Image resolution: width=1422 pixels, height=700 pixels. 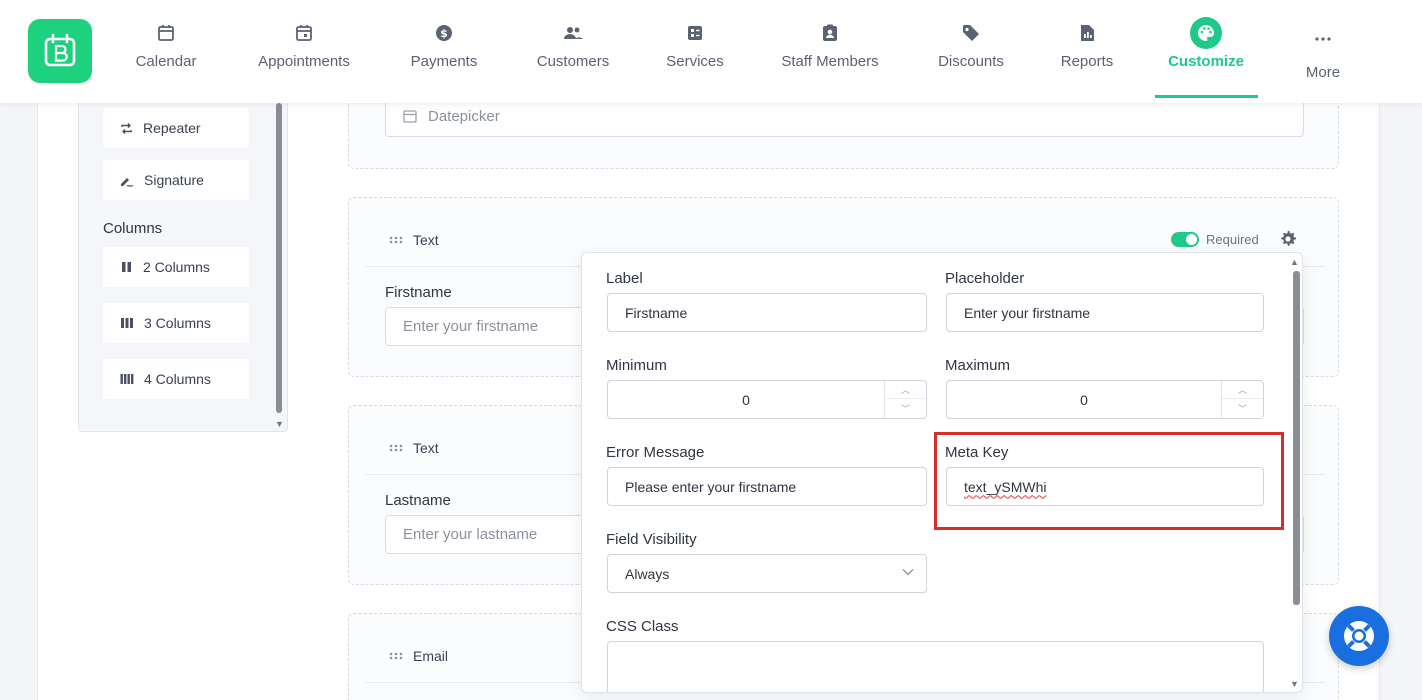 I want to click on minimum-setting-input: 0 ︿ ﹀, so click(x=767, y=399).